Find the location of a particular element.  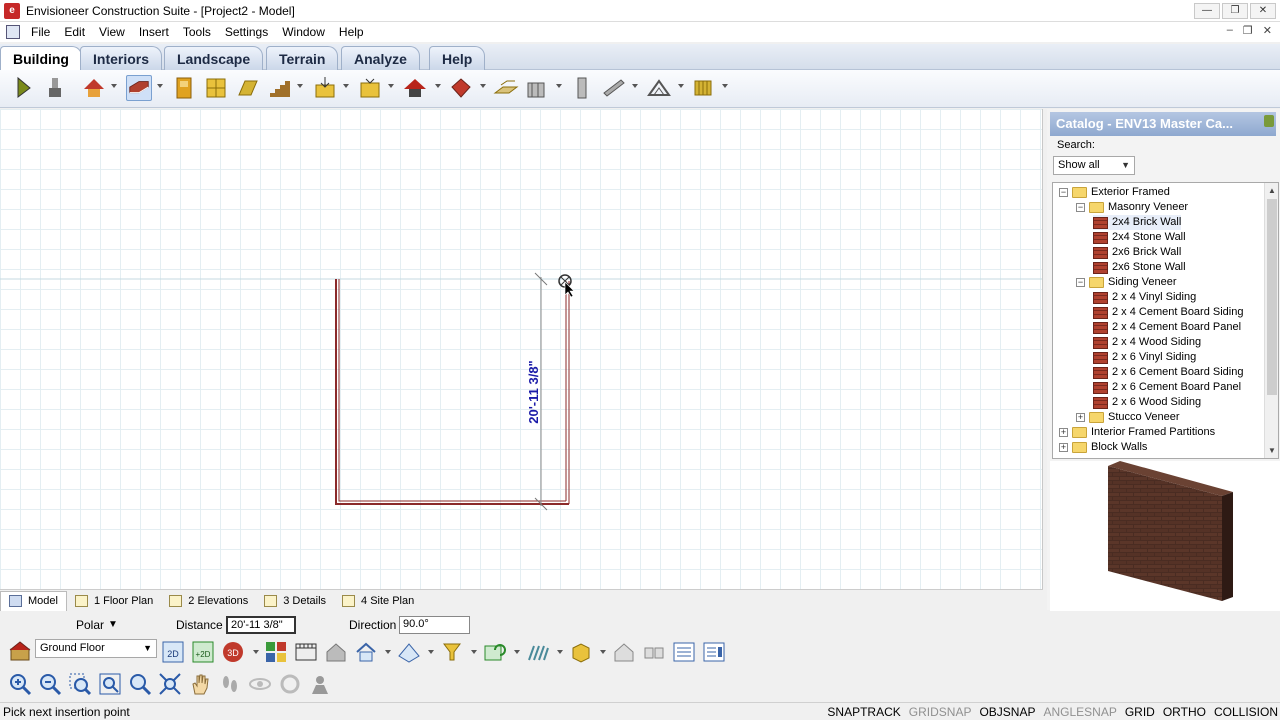

foundation-icon is located at coordinates (537, 88).